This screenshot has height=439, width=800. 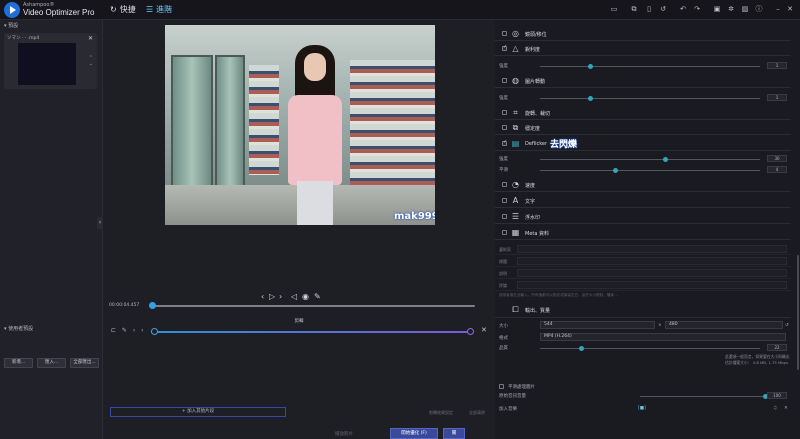 What do you see at coordinates (305, 296) in the screenshot?
I see `eye-icon: ◉` at bounding box center [305, 296].